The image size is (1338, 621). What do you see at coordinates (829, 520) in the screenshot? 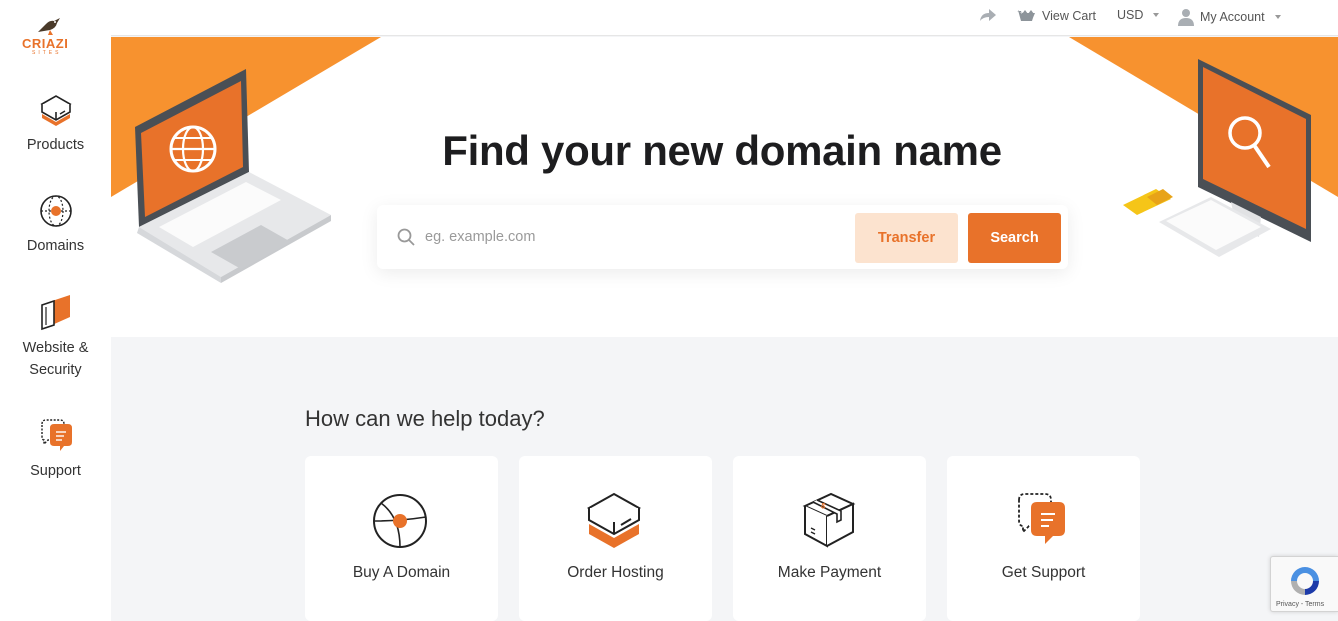
I see `package-box-icon: $` at bounding box center [829, 520].